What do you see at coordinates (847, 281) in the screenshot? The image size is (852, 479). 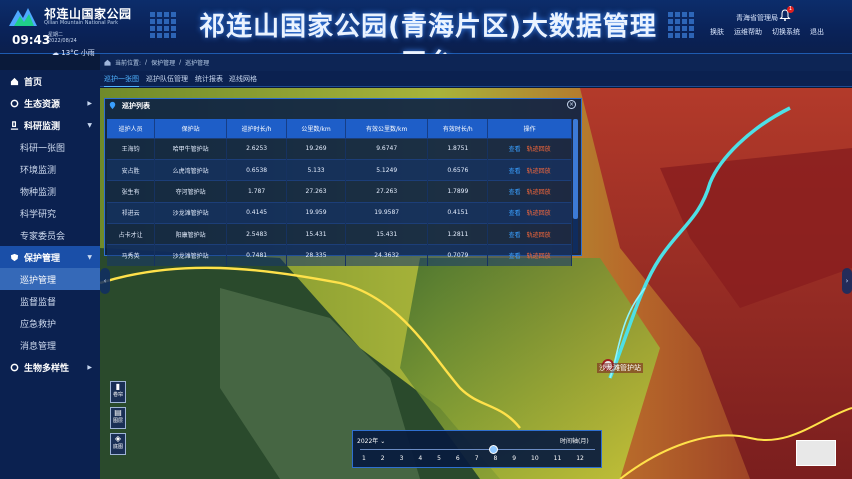 I see `collapse-right-handle: ›` at bounding box center [847, 281].